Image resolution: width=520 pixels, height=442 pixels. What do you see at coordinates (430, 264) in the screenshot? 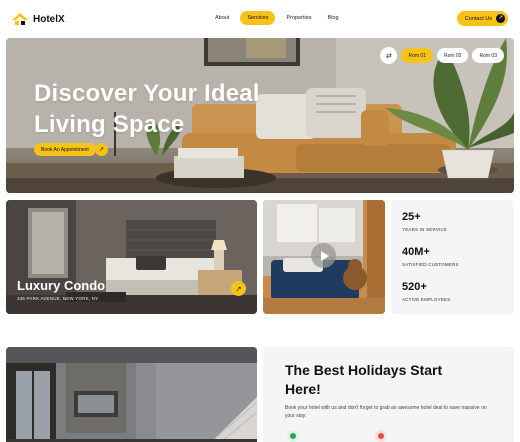
I see `stat-label: SATISFIED CUSTOMERS` at bounding box center [430, 264].